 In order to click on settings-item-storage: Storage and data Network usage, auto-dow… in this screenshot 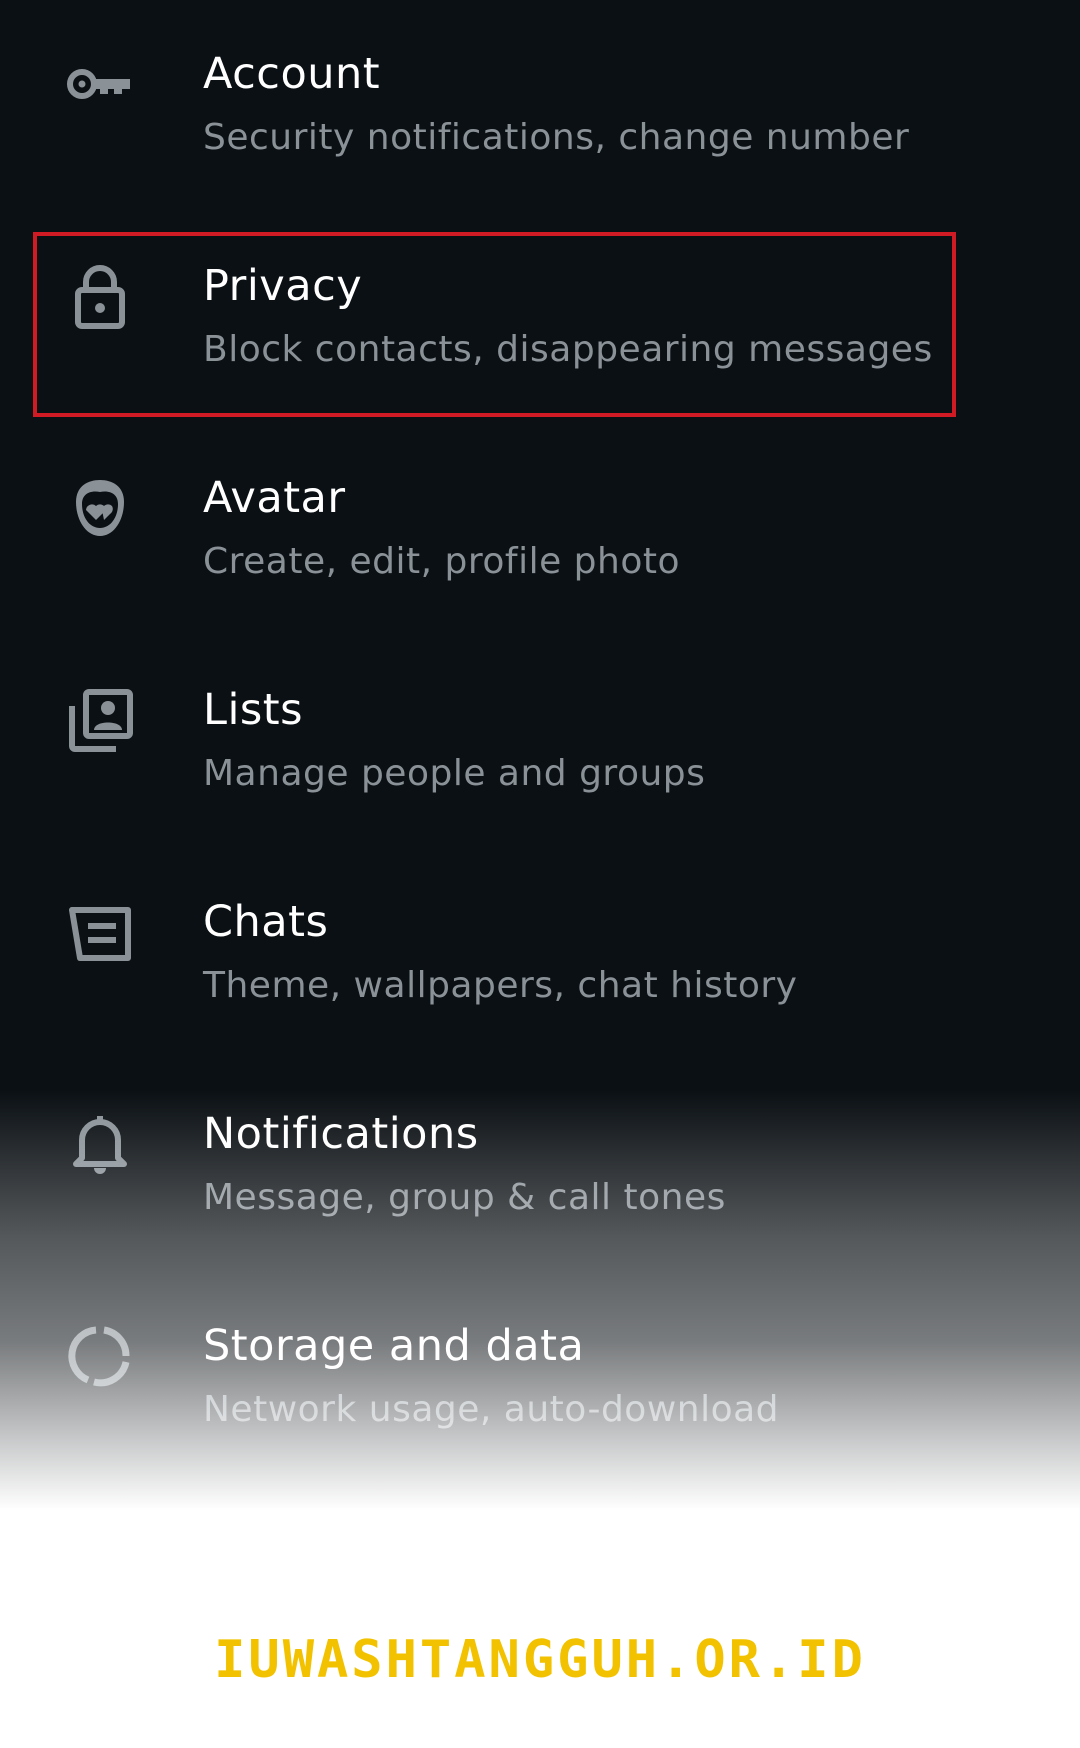, I will do `click(540, 1378)`.